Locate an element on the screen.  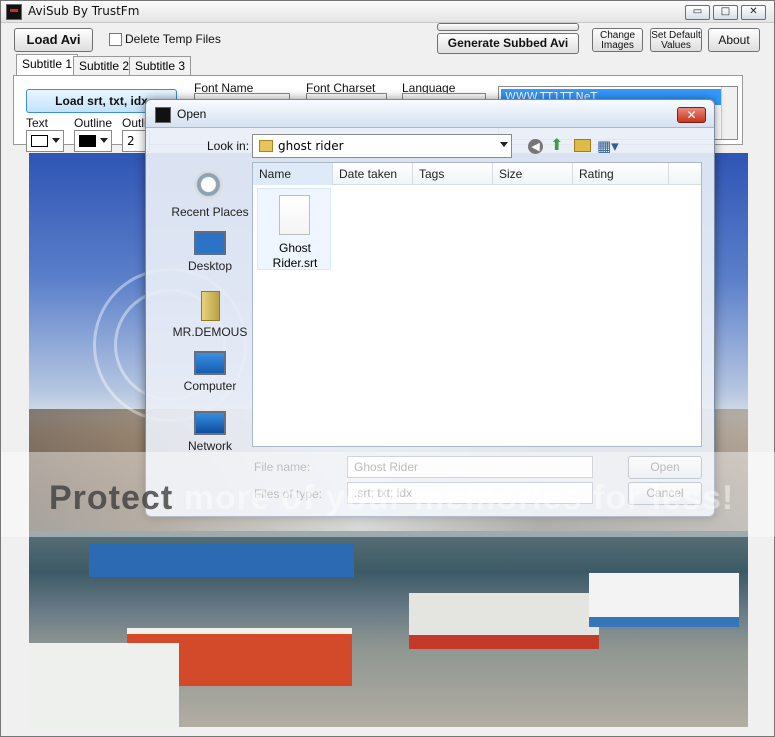
computer-icon is located at coordinates (210, 363).